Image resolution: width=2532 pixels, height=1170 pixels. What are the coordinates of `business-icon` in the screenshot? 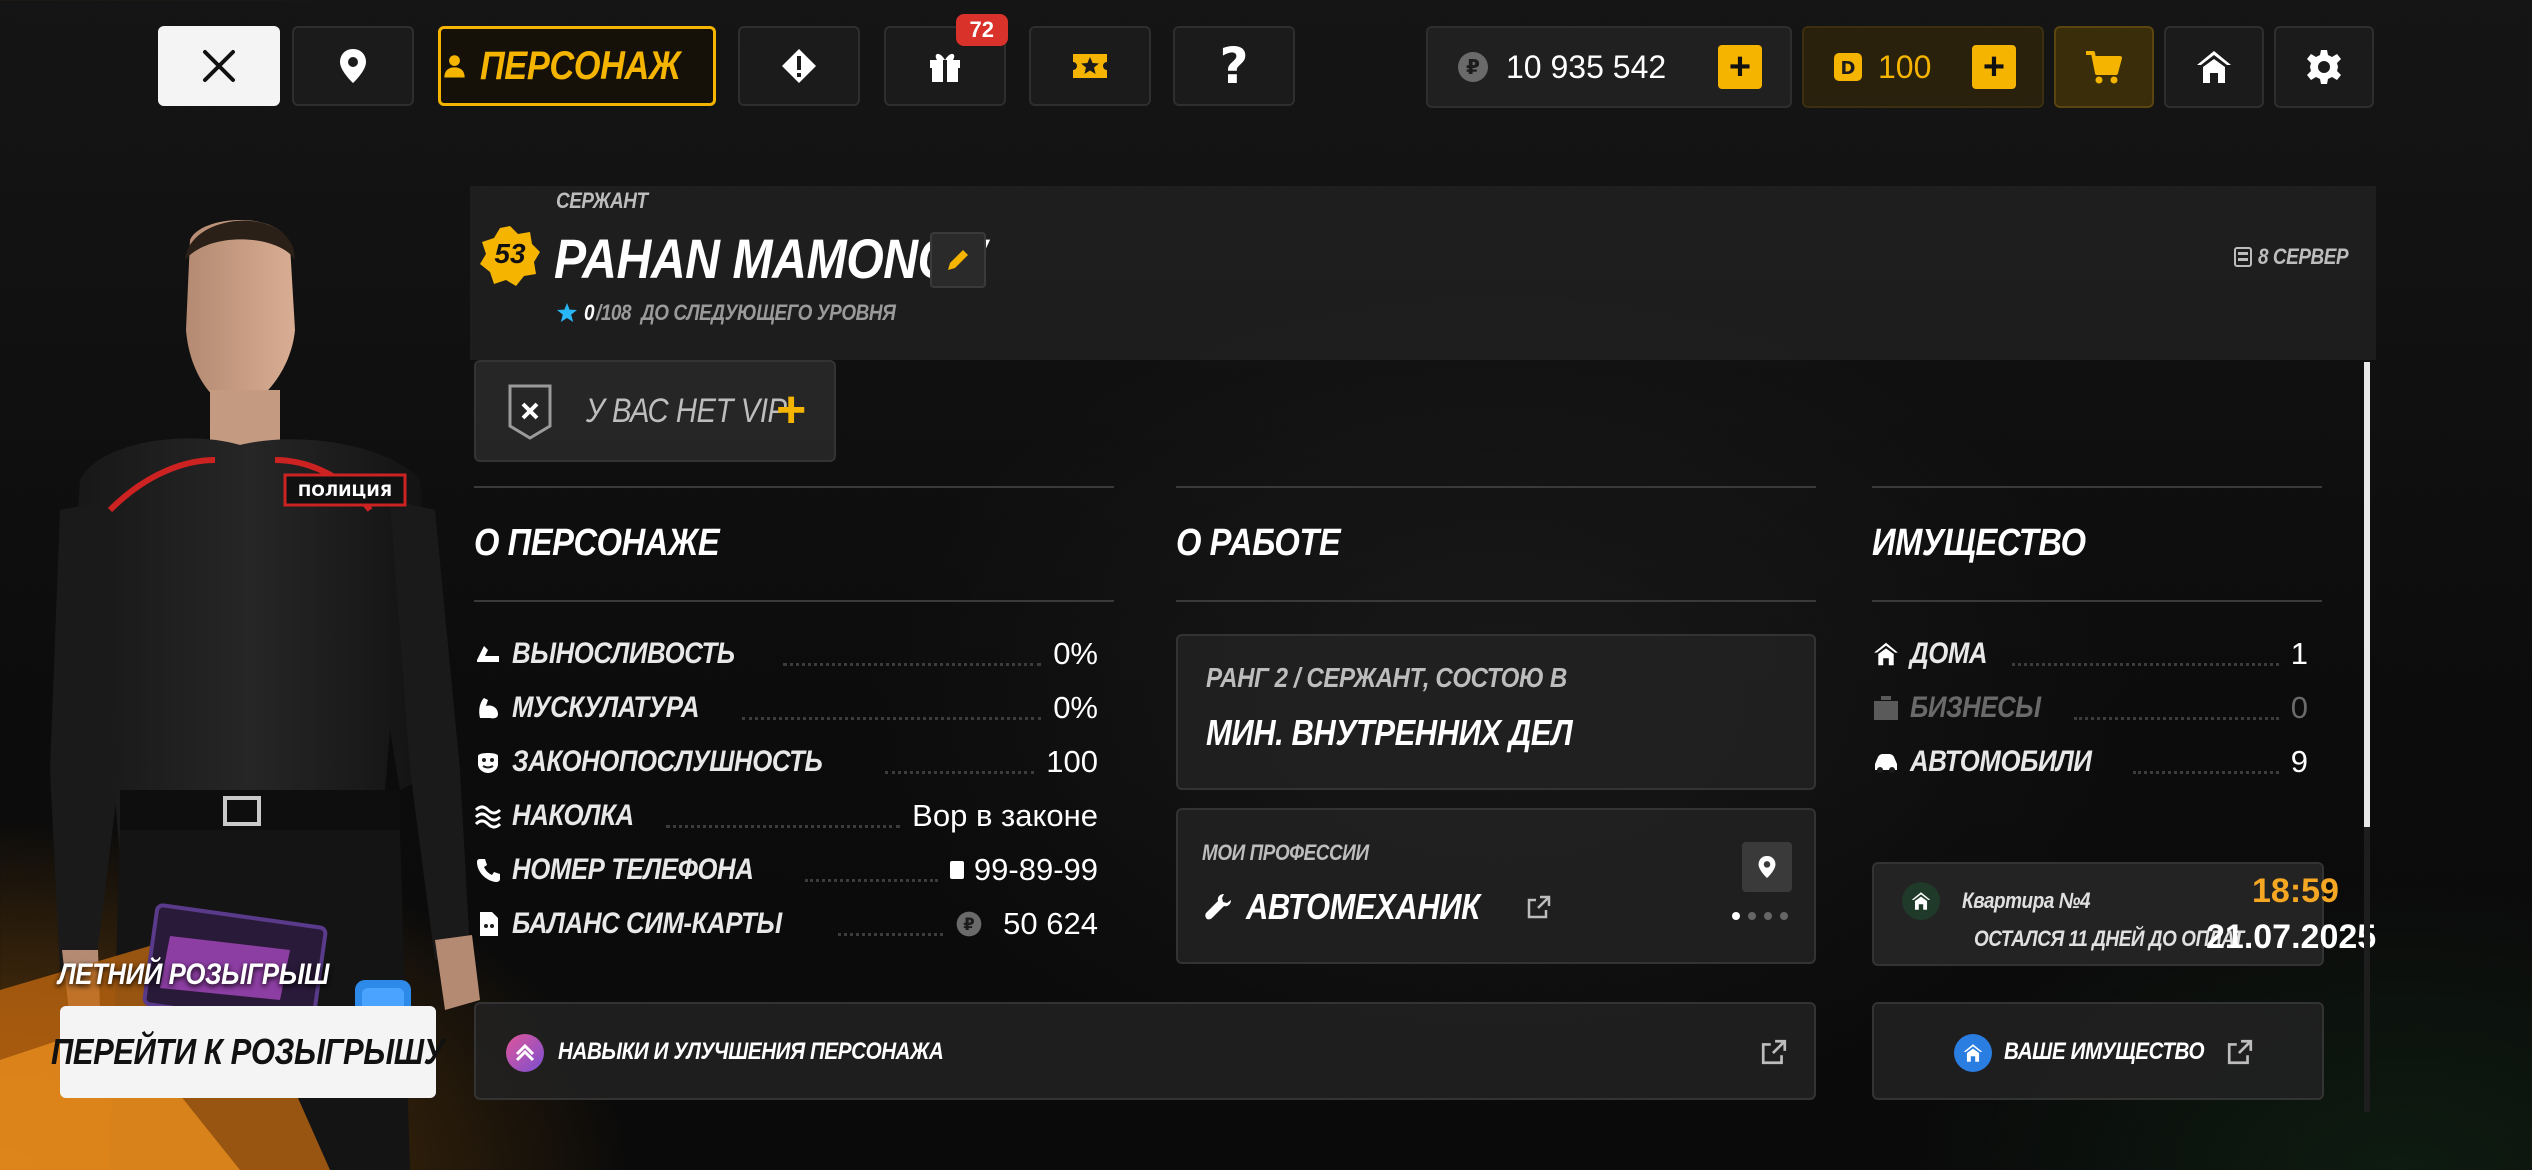 It's located at (1886, 708).